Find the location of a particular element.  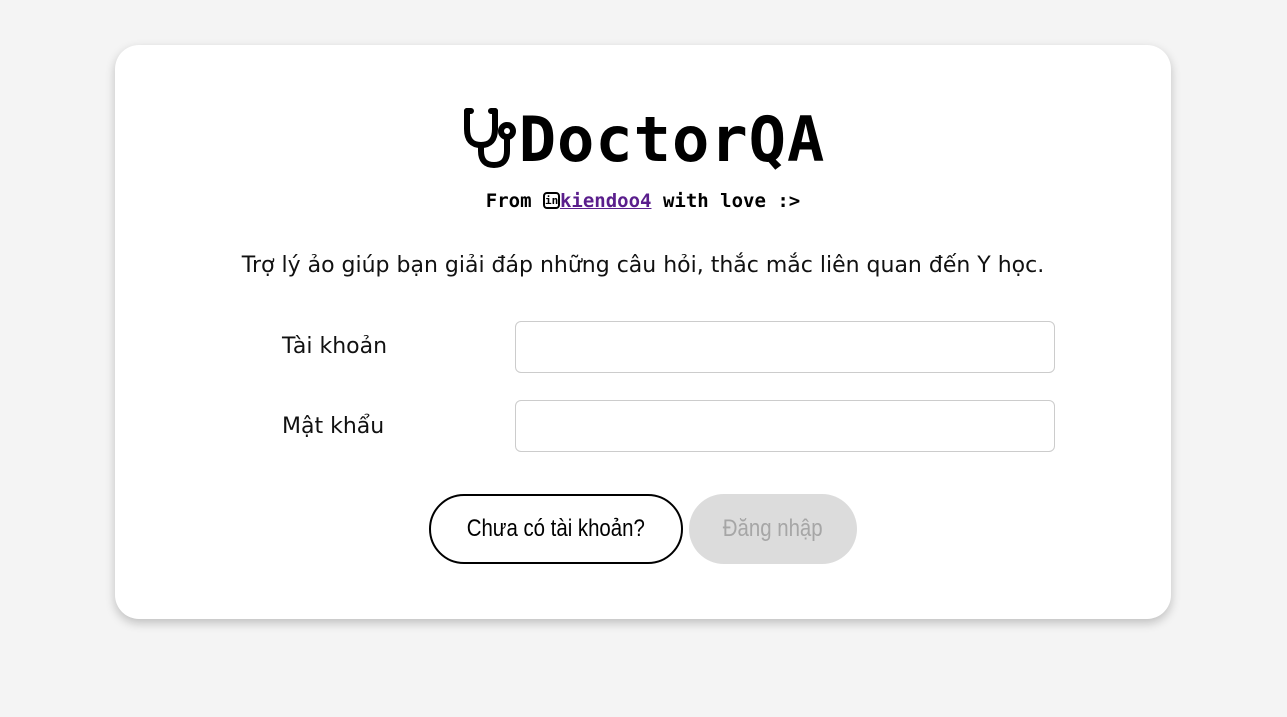

subtitle: From inkiendoo4 with love :> is located at coordinates (643, 201).